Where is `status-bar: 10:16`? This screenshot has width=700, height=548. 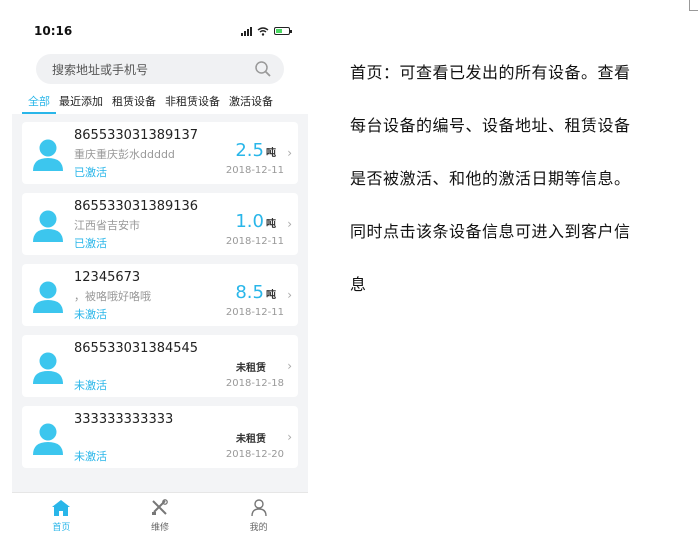 status-bar: 10:16 is located at coordinates (160, 32).